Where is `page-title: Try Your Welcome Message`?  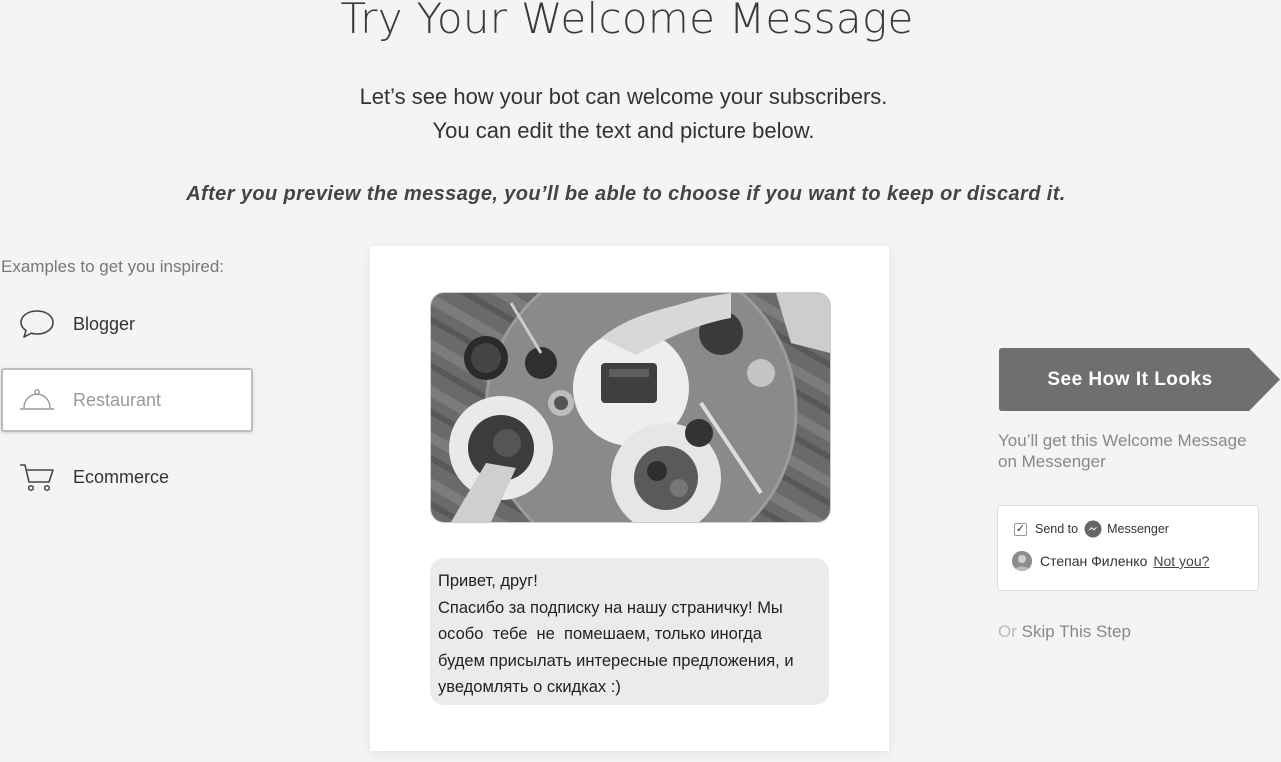
page-title: Try Your Welcome Message is located at coordinates (627, 21).